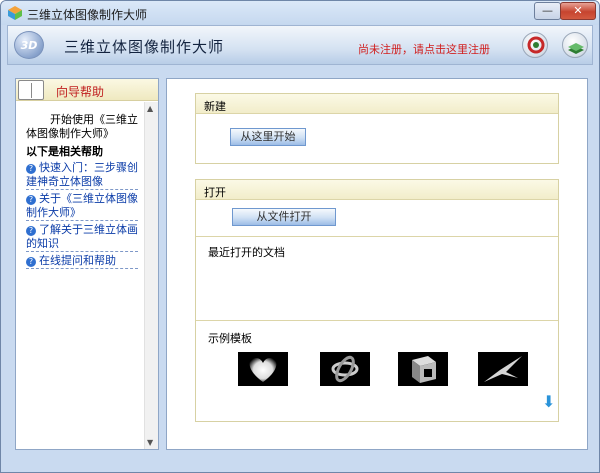 The width and height of the screenshot is (600, 473). I want to click on cube-icon, so click(424, 369).